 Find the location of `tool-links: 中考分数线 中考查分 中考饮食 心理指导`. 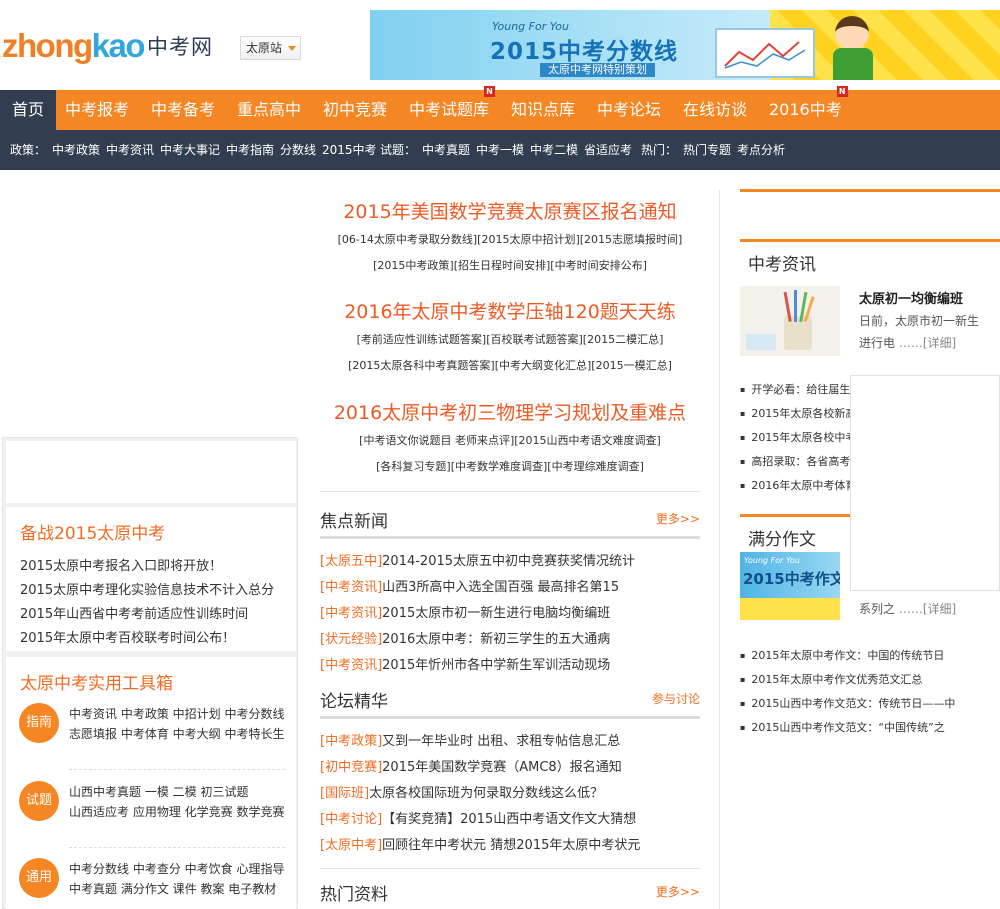

tool-links: 中考分数线 中考查分 中考饮食 心理指导 is located at coordinates (176, 868).